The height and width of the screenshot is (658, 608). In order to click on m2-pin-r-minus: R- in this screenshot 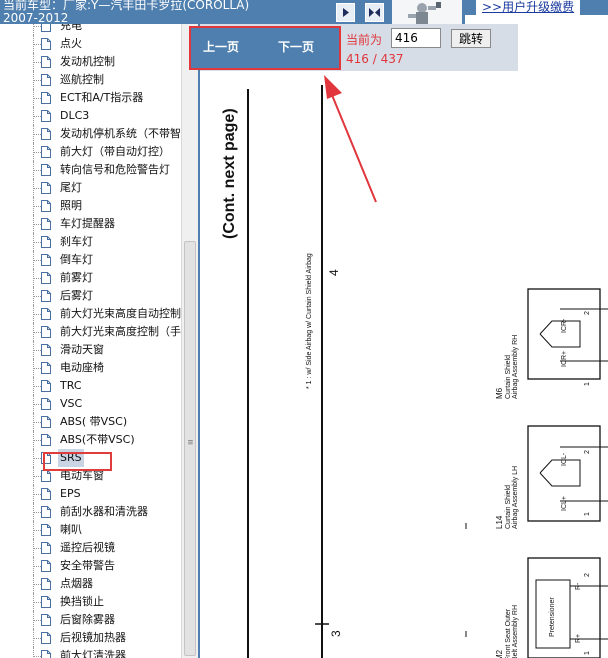, I will do `click(578, 586)`.